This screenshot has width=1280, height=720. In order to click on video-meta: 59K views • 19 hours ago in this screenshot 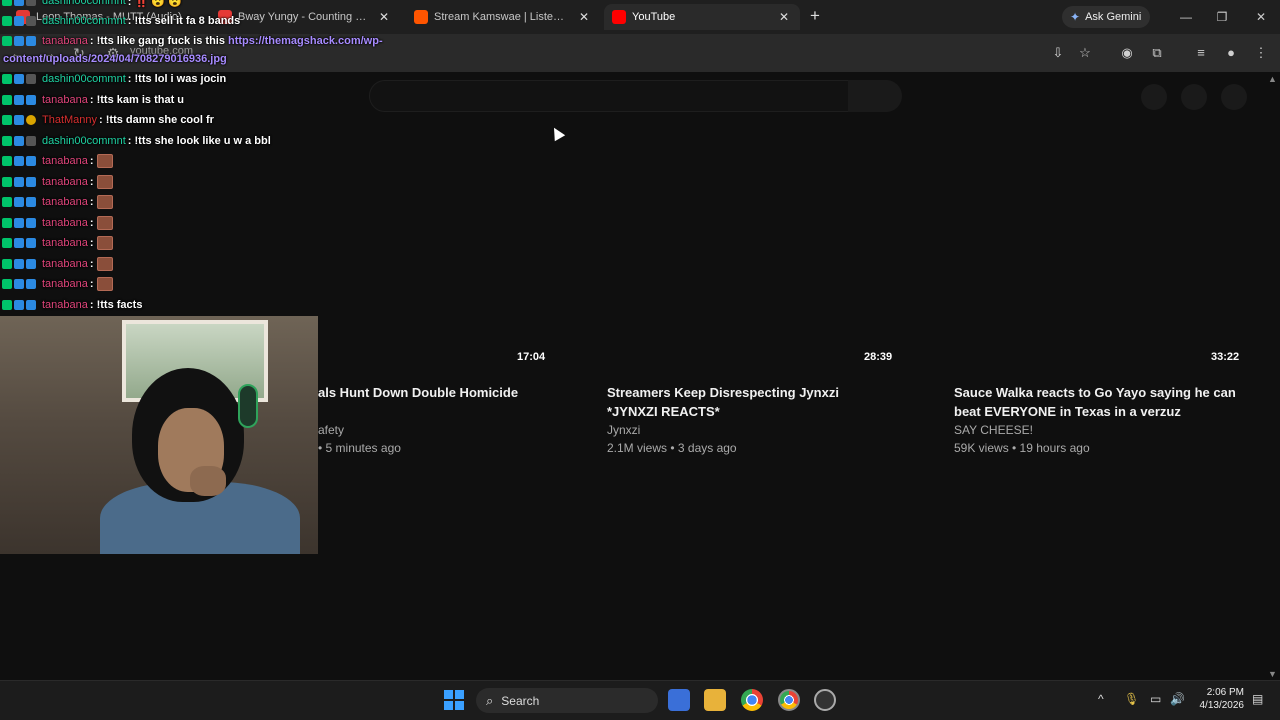, I will do `click(1022, 448)`.